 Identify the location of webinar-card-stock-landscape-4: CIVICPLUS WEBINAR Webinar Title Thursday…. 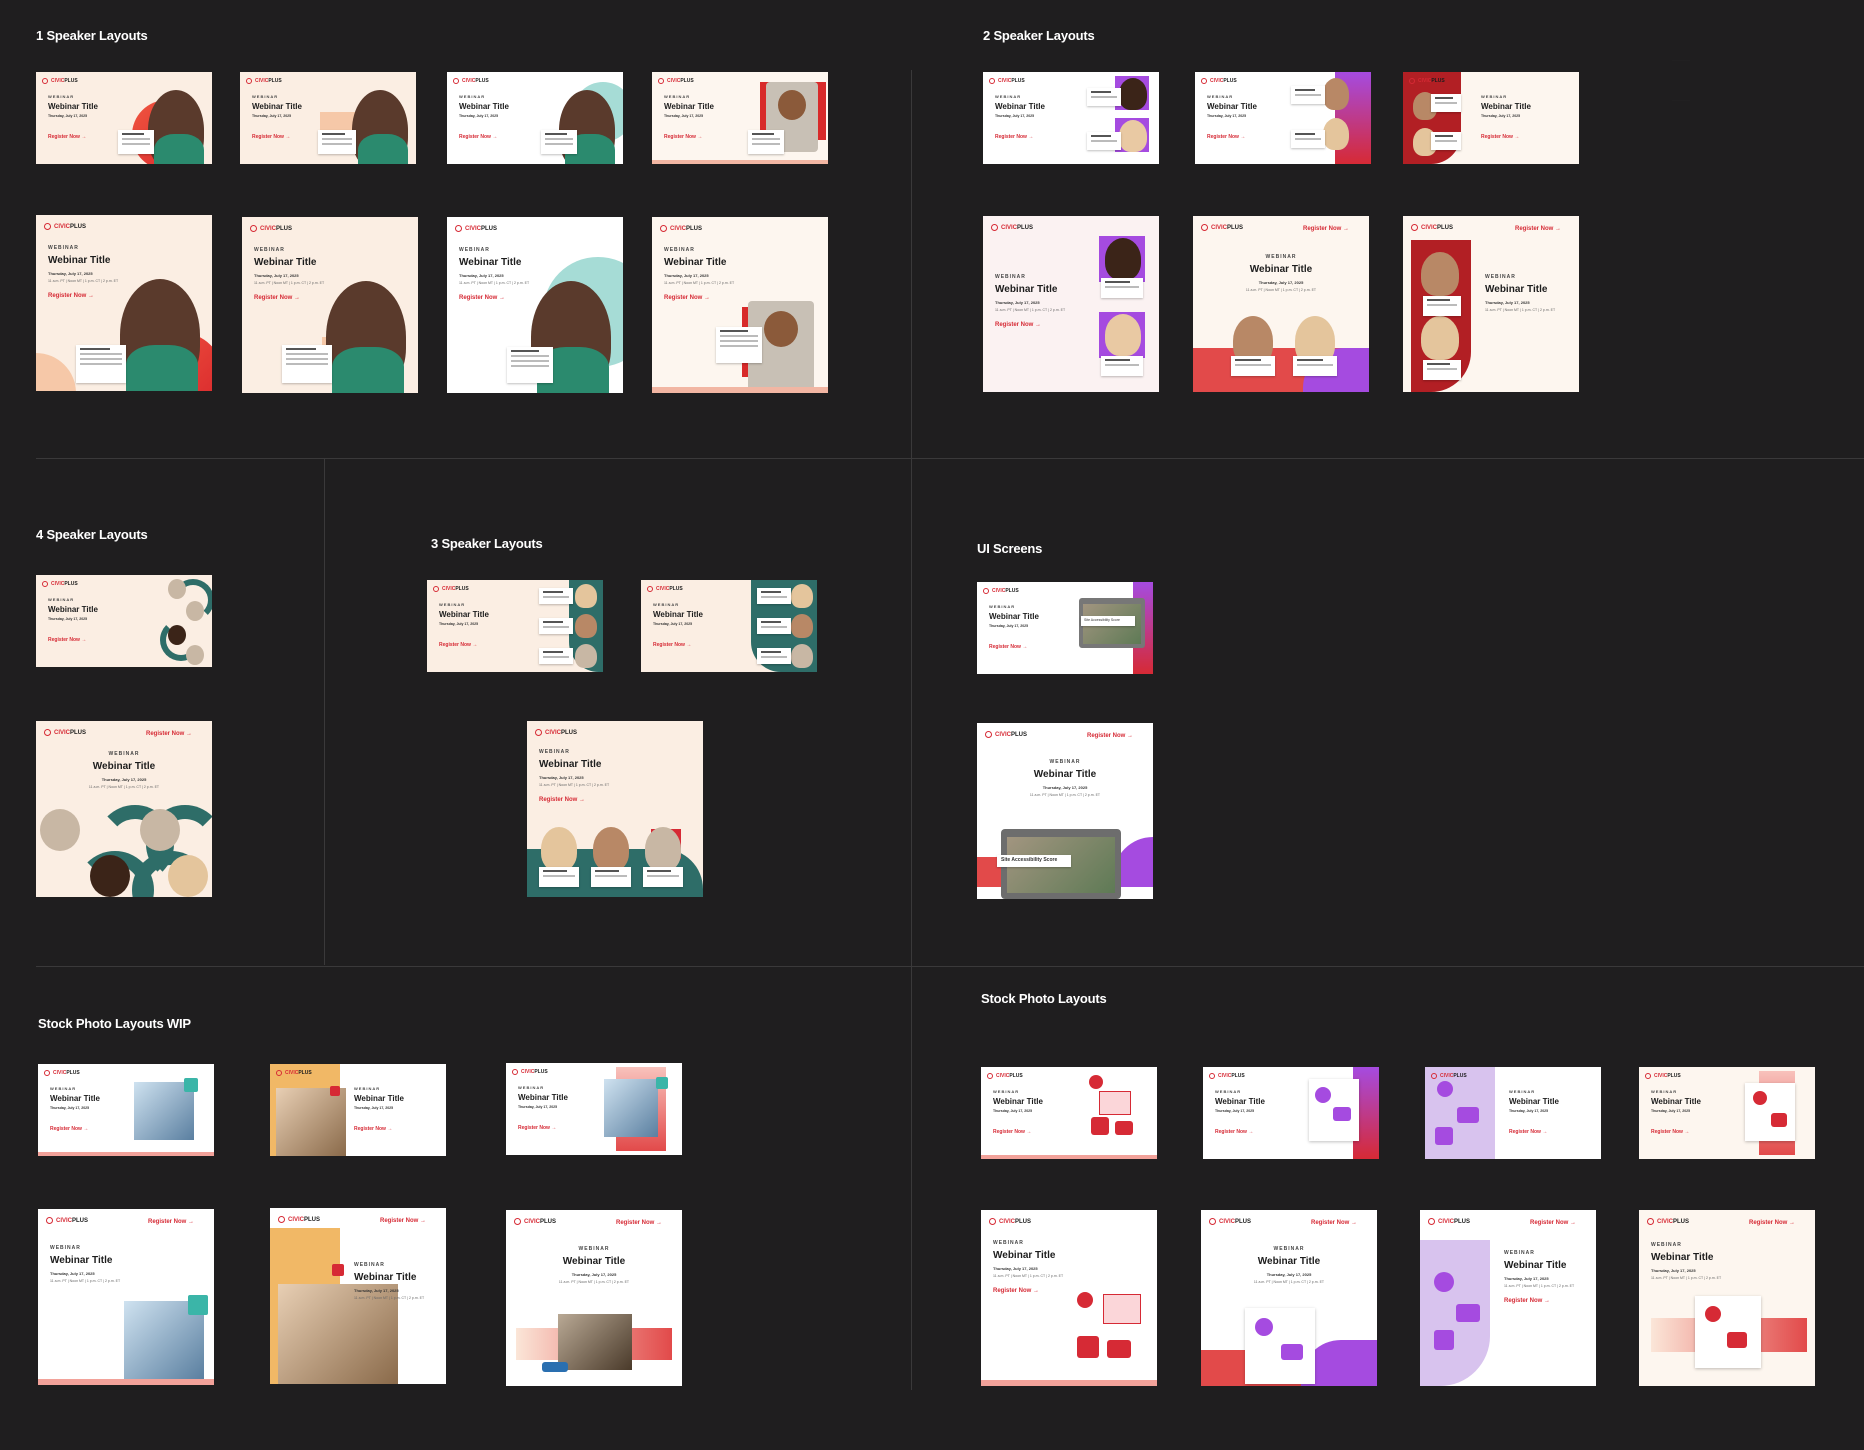
(1727, 1113).